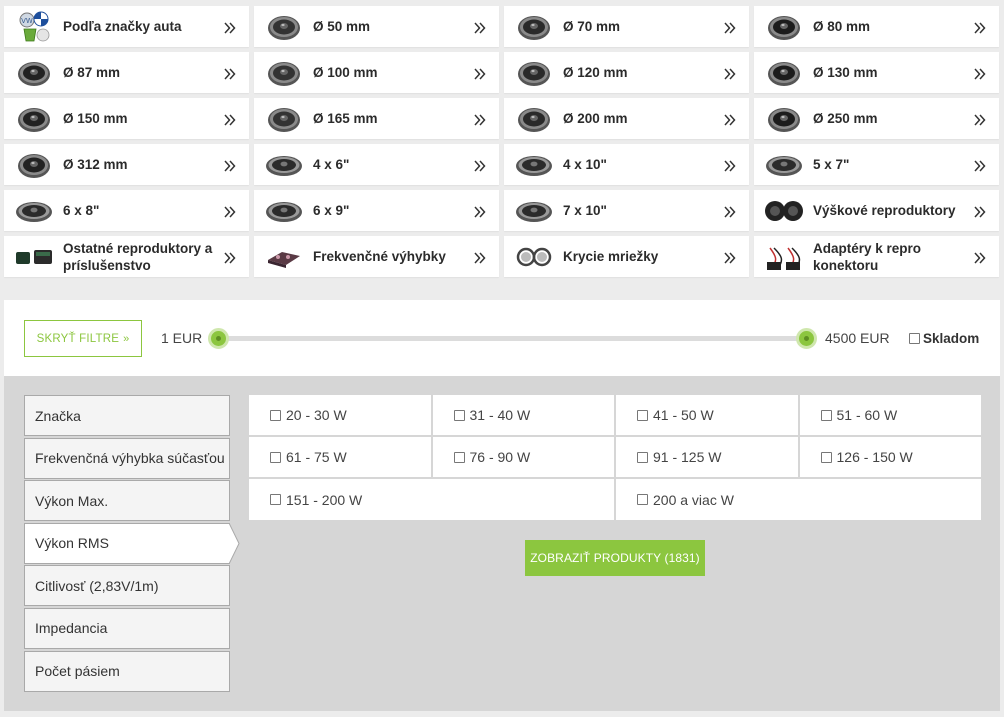  Describe the element at coordinates (331, 210) in the screenshot. I see `category-label: 6 x 9"` at that location.